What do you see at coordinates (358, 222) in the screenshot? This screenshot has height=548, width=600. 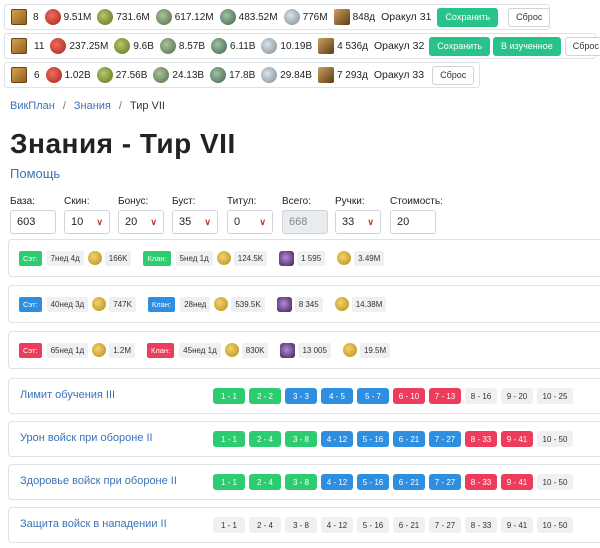 I see `pens-select: 33 ∨` at bounding box center [358, 222].